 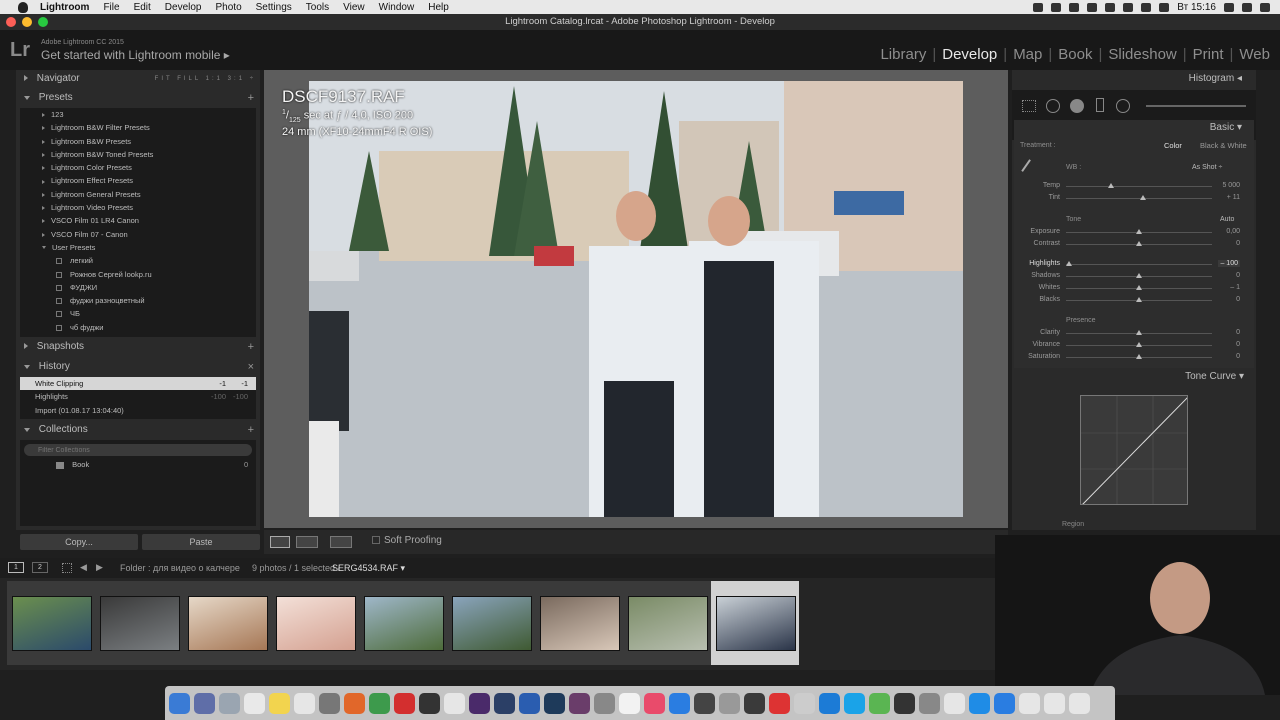 I want to click on module-map: Map, so click(x=1027, y=54).